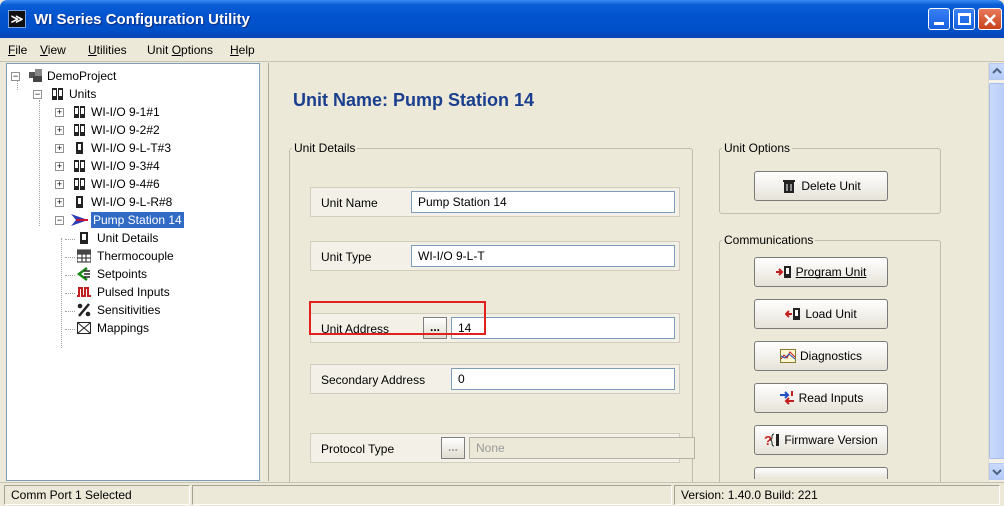  I want to click on tree-project: − DemoProject, so click(126, 77).